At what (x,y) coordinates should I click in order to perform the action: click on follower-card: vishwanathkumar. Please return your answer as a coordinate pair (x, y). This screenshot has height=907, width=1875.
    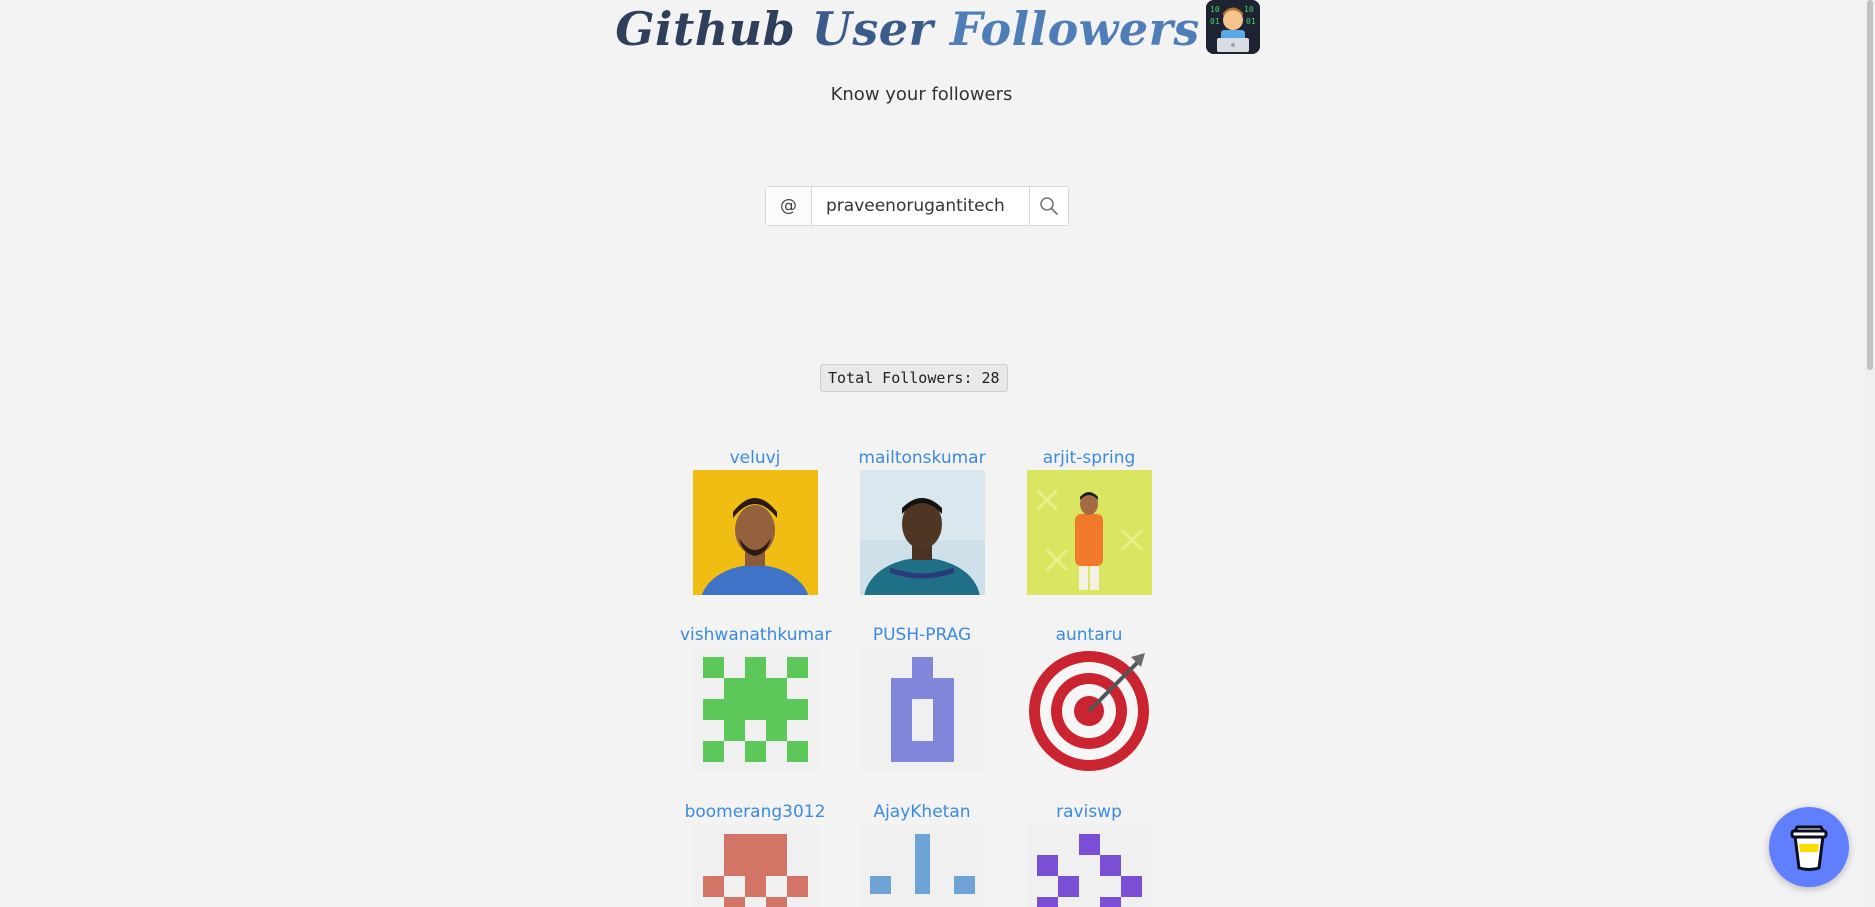
    Looking at the image, I should click on (755, 697).